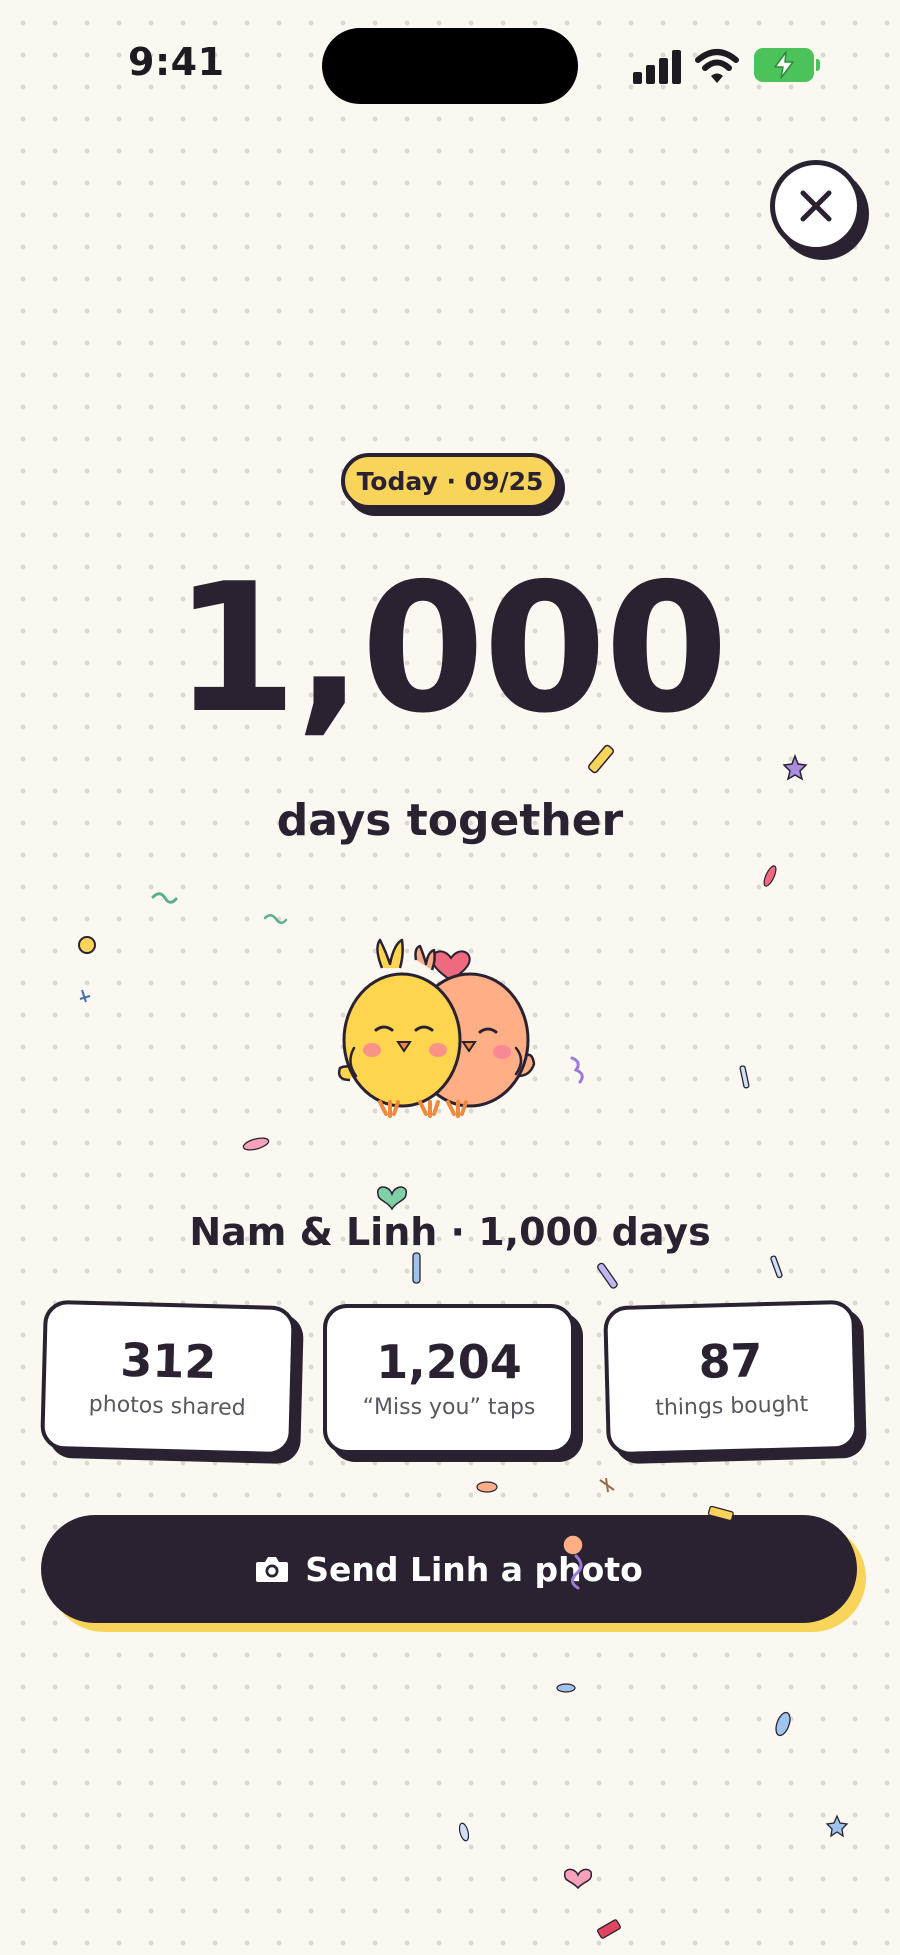  Describe the element at coordinates (450, 1232) in the screenshot. I see `couple-summary: Nam & Linh · 1,000 days` at that location.